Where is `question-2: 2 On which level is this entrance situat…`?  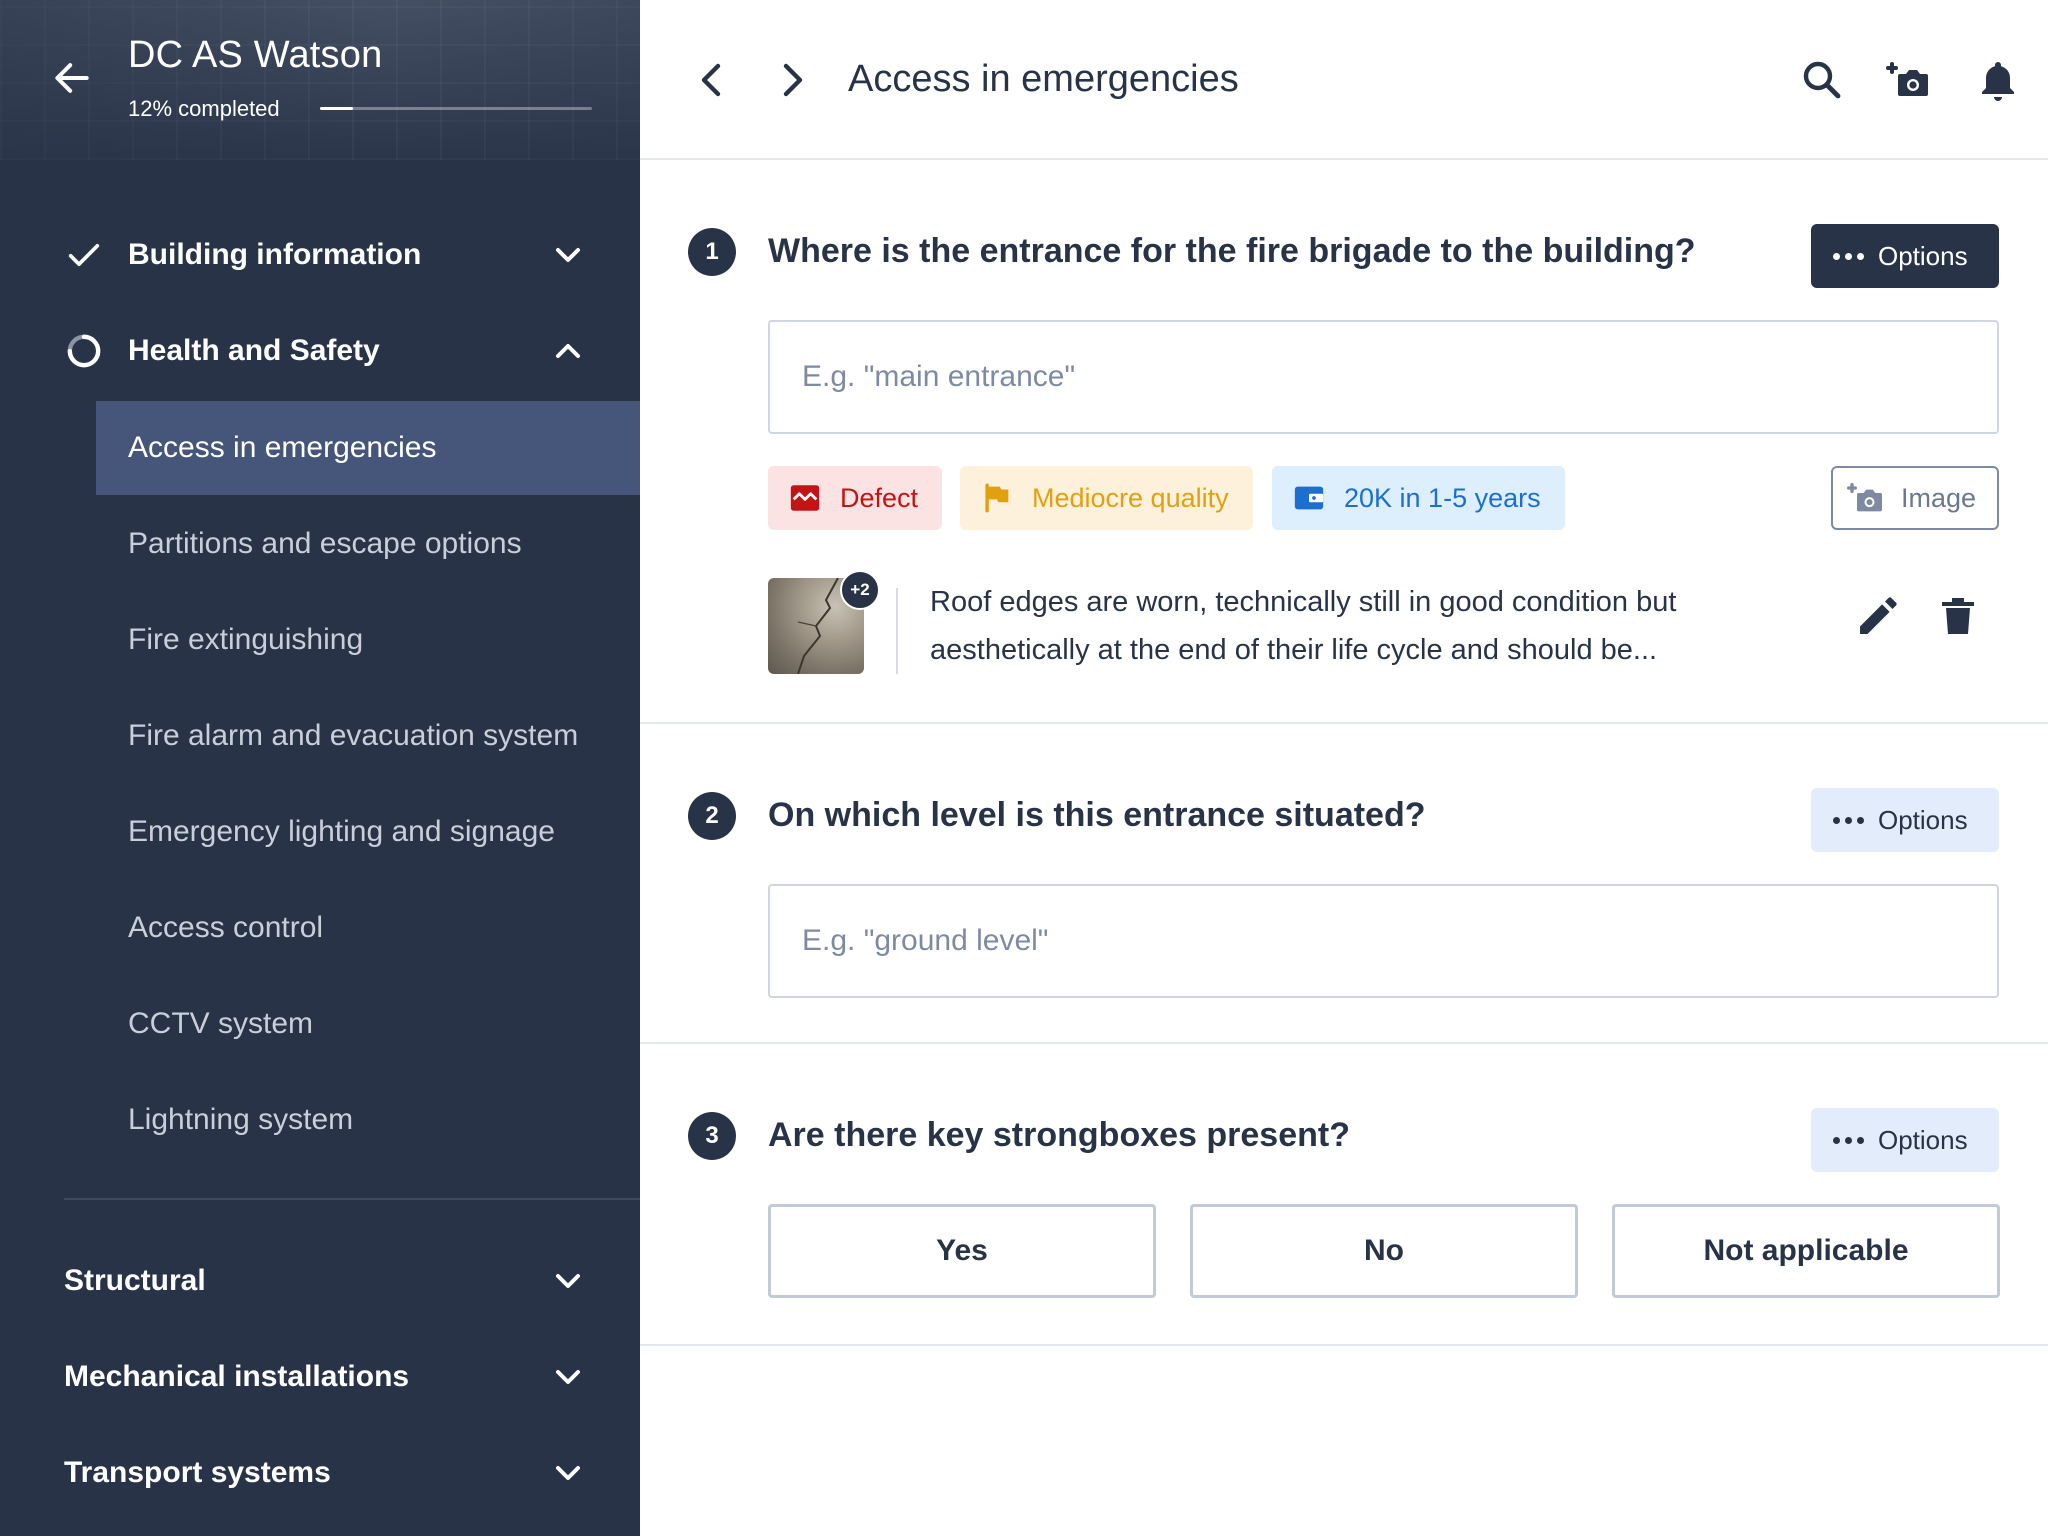
question-2: 2 On which level is this entrance situat… is located at coordinates (1344, 884).